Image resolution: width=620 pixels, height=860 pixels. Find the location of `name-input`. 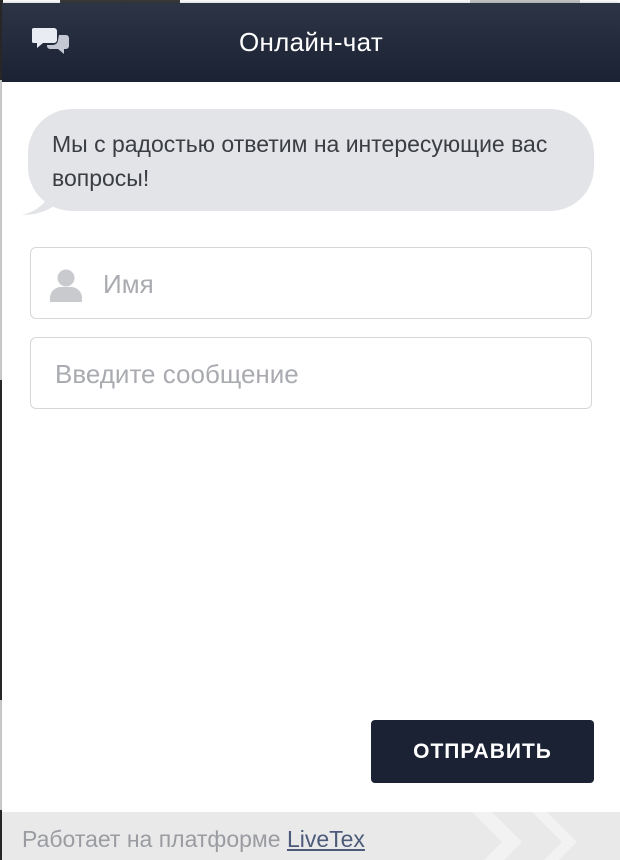

name-input is located at coordinates (338, 284).